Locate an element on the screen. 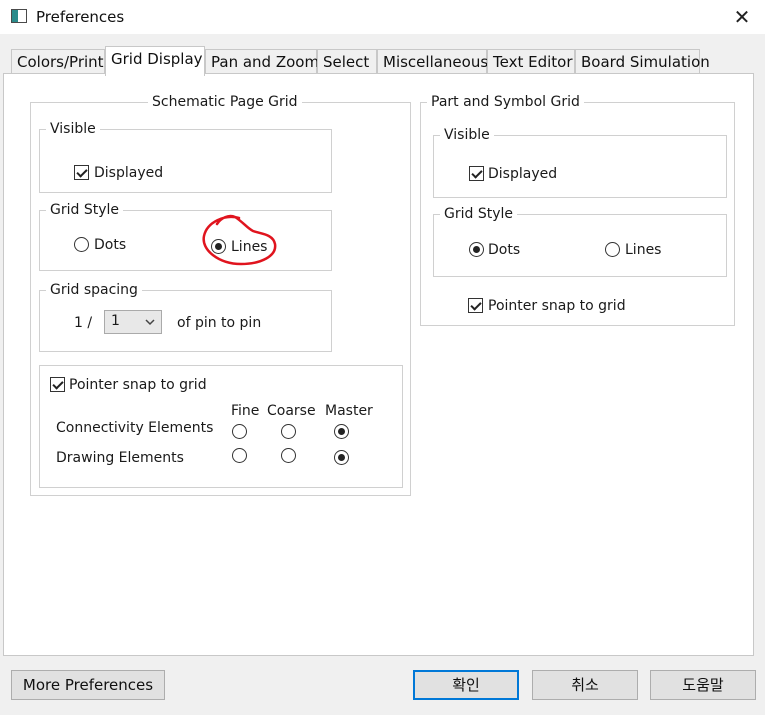  schematic-lines-label: Lines is located at coordinates (249, 247).